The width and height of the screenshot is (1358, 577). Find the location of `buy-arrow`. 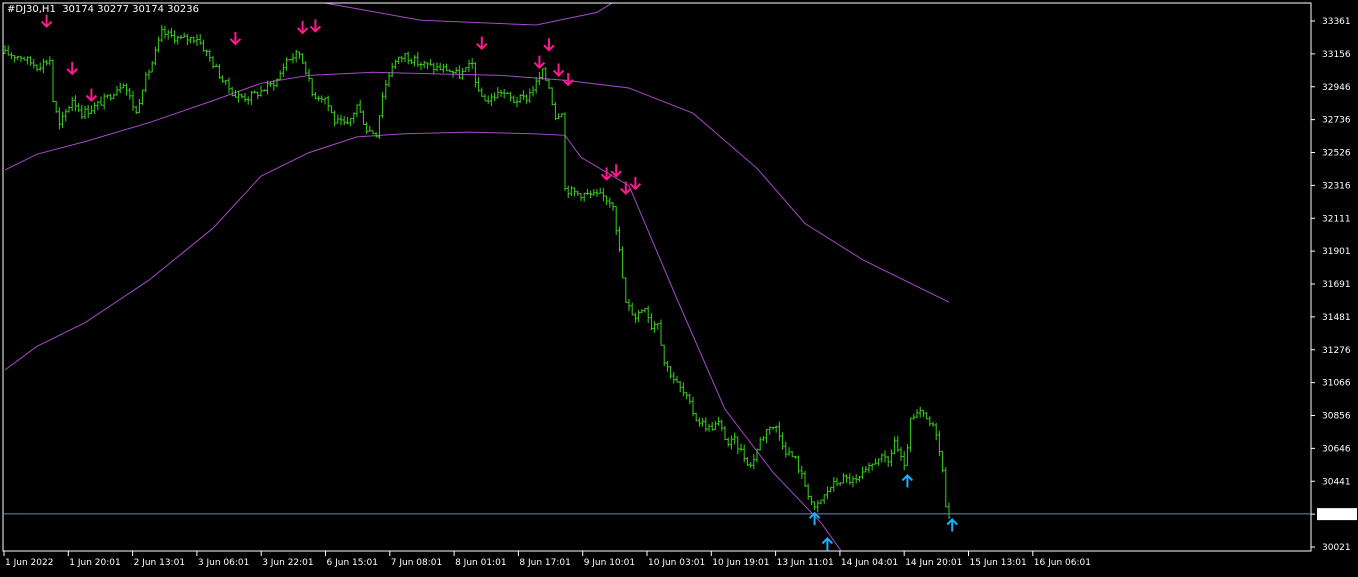

buy-arrow is located at coordinates (952, 525).